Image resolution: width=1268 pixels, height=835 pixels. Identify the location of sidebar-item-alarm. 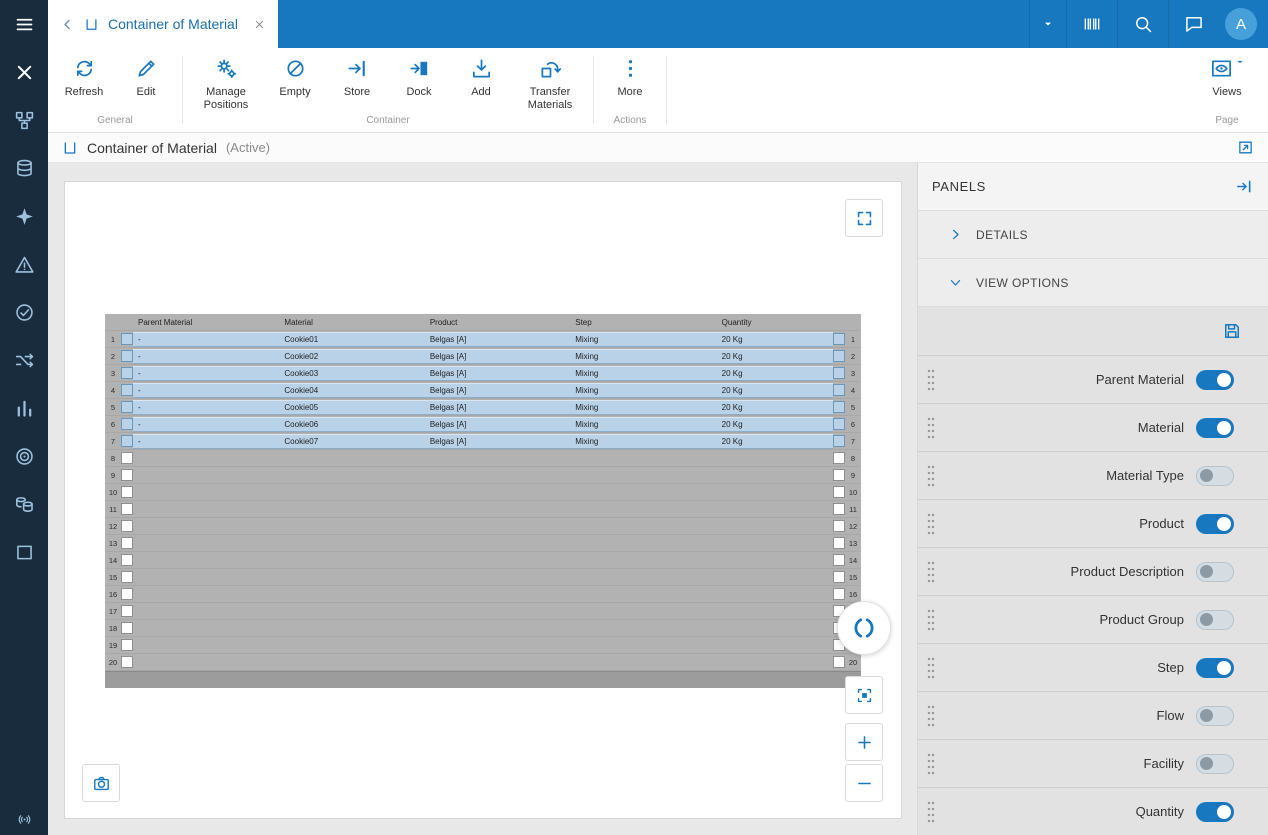
(24, 264).